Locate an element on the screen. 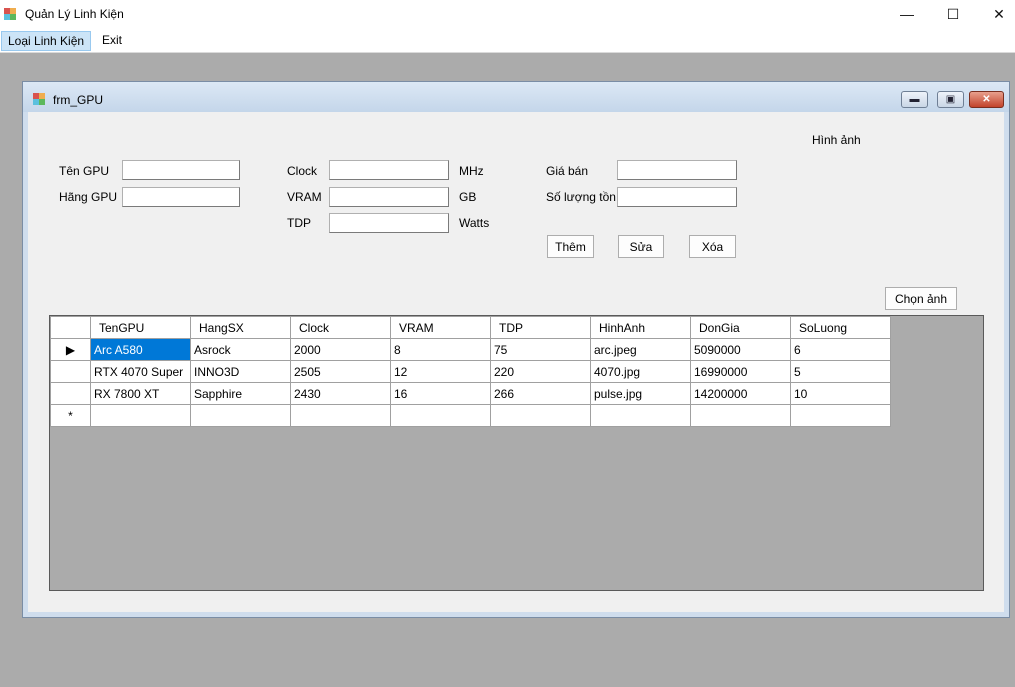 The width and height of the screenshot is (1015, 687). them-button: Thêm is located at coordinates (570, 246).